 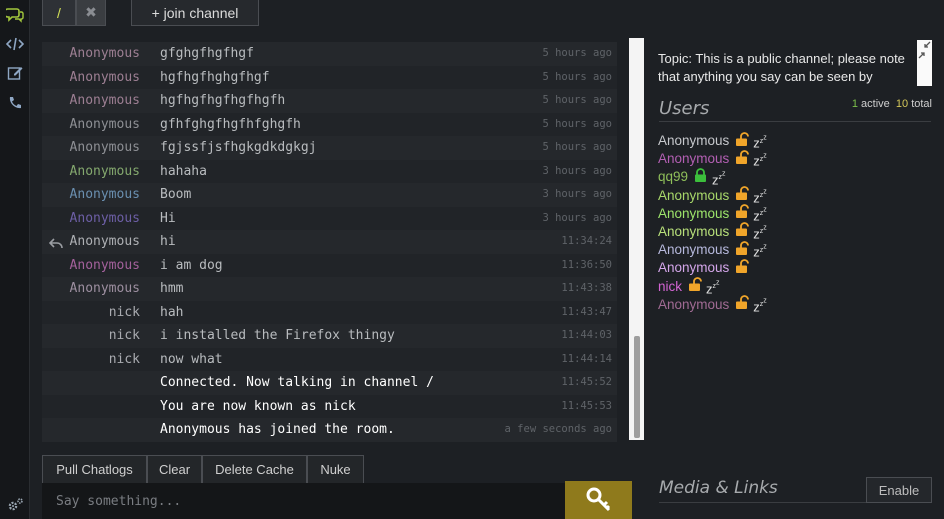 What do you see at coordinates (921, 104) in the screenshot?
I see `total-label: total` at bounding box center [921, 104].